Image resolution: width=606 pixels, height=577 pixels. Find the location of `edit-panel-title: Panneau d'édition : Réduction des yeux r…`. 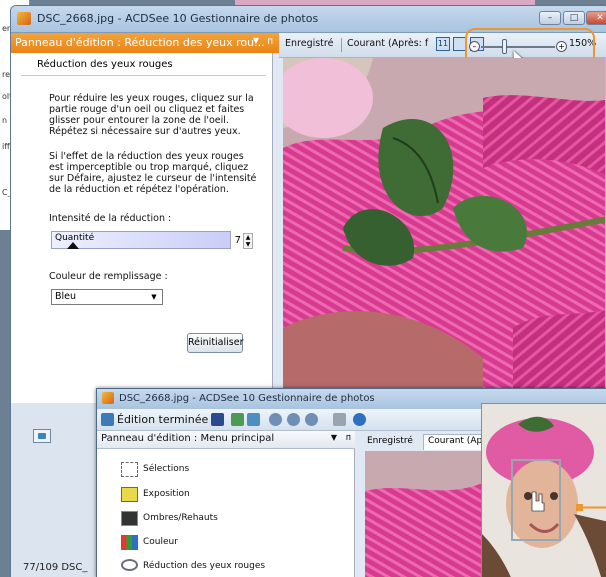

edit-panel-title: Panneau d'édition : Réduction des yeux r… is located at coordinates (140, 42).